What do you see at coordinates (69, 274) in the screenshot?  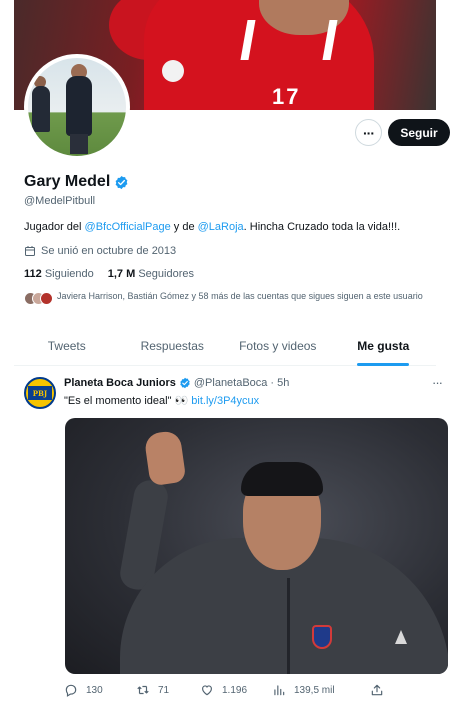 I see `following-label: Siguiendo` at bounding box center [69, 274].